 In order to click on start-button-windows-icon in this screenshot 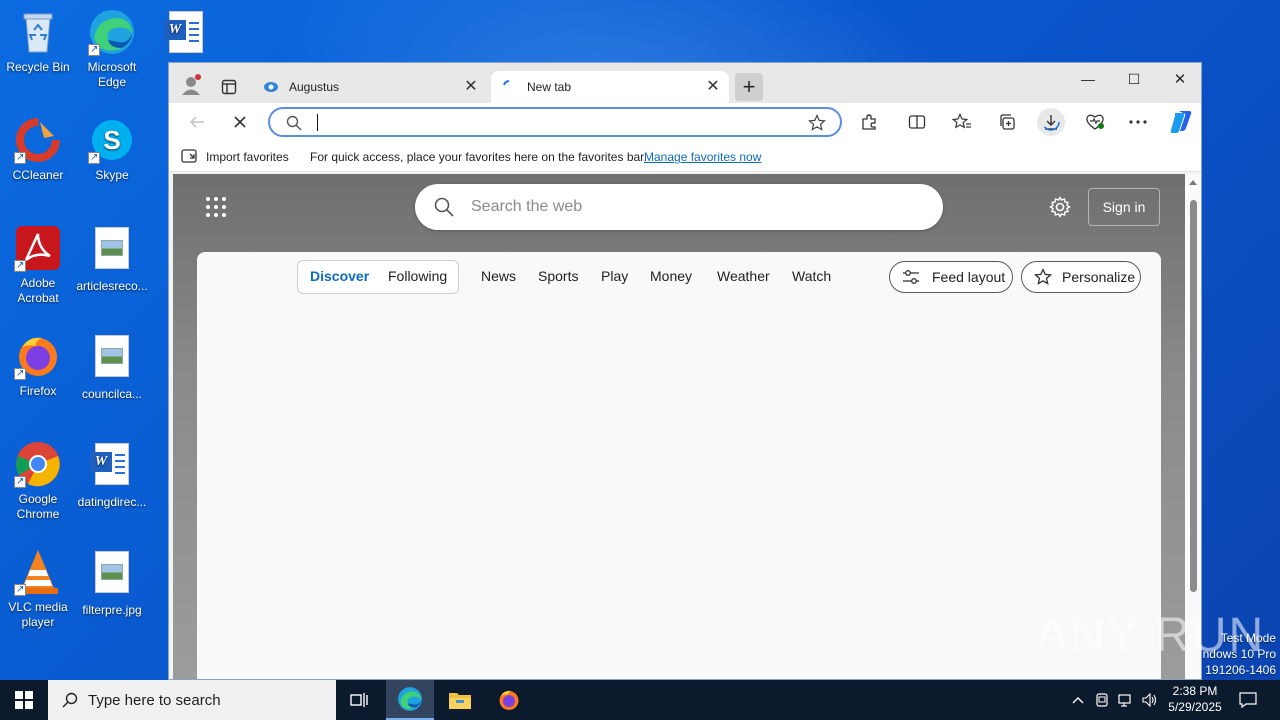, I will do `click(24, 700)`.